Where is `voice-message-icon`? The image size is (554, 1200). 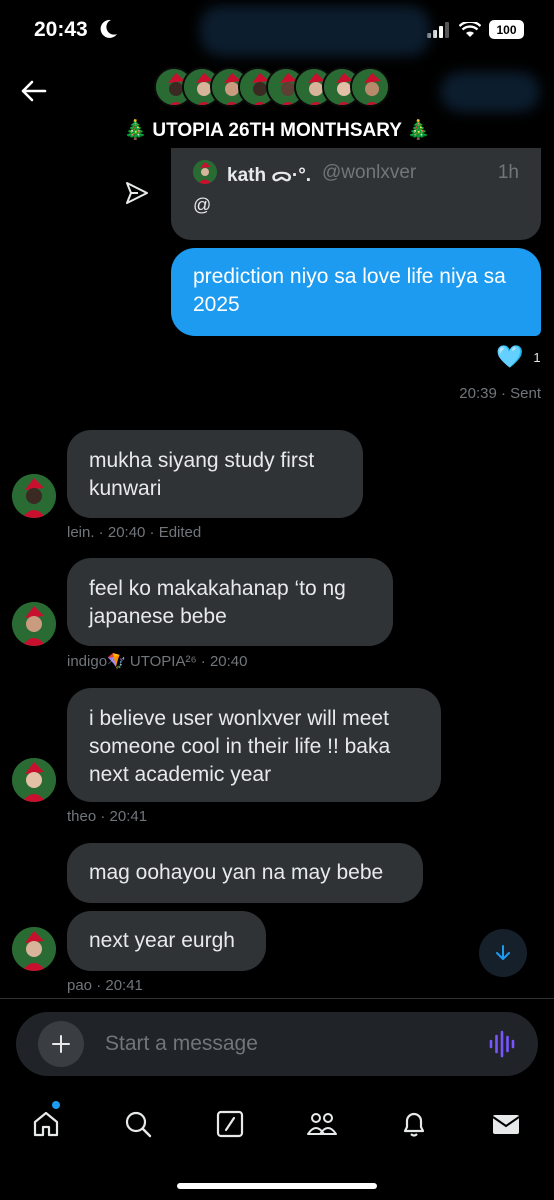
voice-message-icon is located at coordinates (502, 1044).